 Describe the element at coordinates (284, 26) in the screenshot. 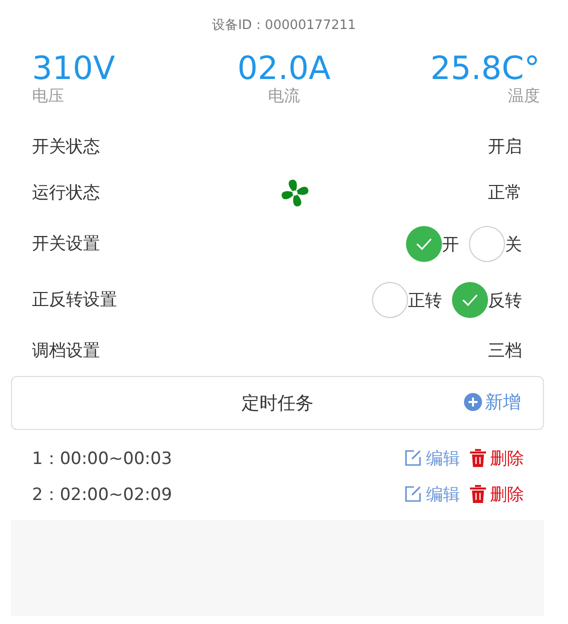

I see `device-id: 设备ID：00000177211` at that location.